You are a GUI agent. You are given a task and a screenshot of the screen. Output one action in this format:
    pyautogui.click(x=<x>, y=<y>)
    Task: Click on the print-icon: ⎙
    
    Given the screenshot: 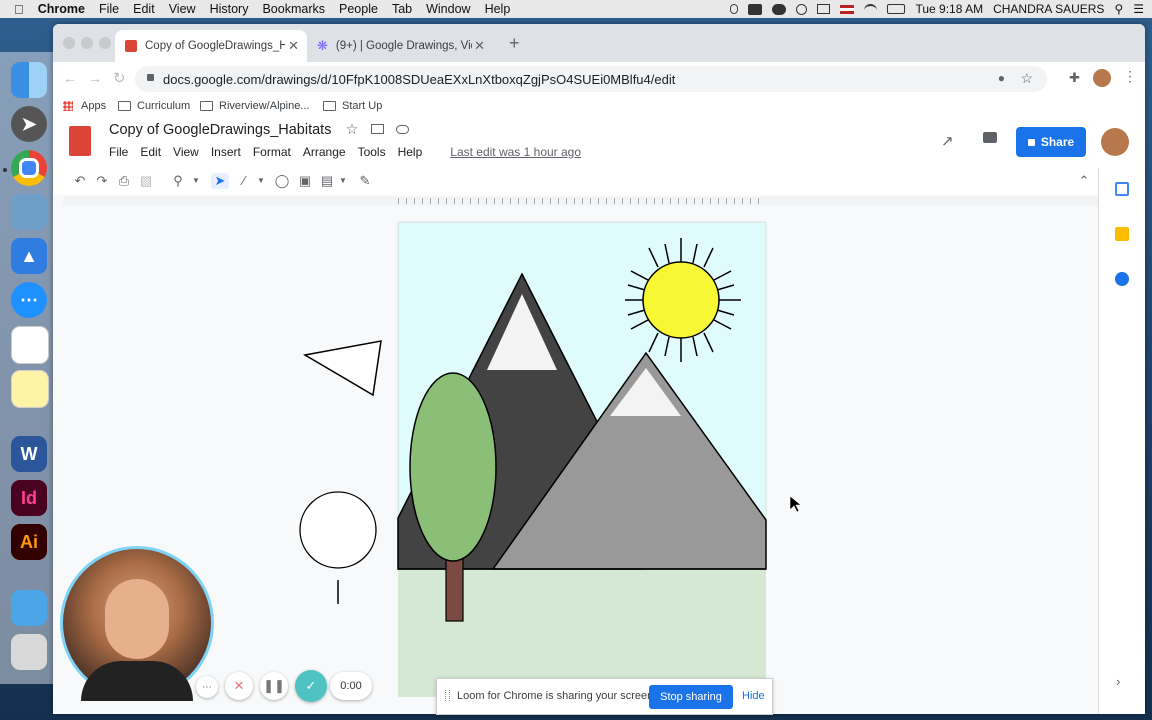 What is the action you would take?
    pyautogui.click(x=124, y=181)
    